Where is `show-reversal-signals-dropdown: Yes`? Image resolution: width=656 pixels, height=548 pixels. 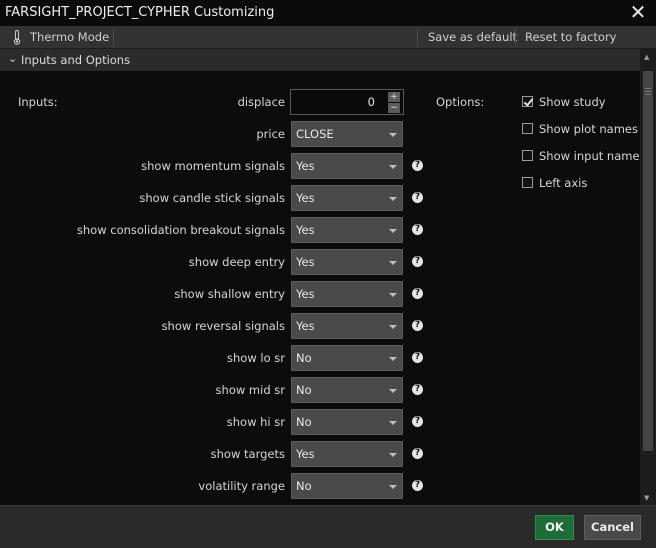 show-reversal-signals-dropdown: Yes is located at coordinates (347, 326).